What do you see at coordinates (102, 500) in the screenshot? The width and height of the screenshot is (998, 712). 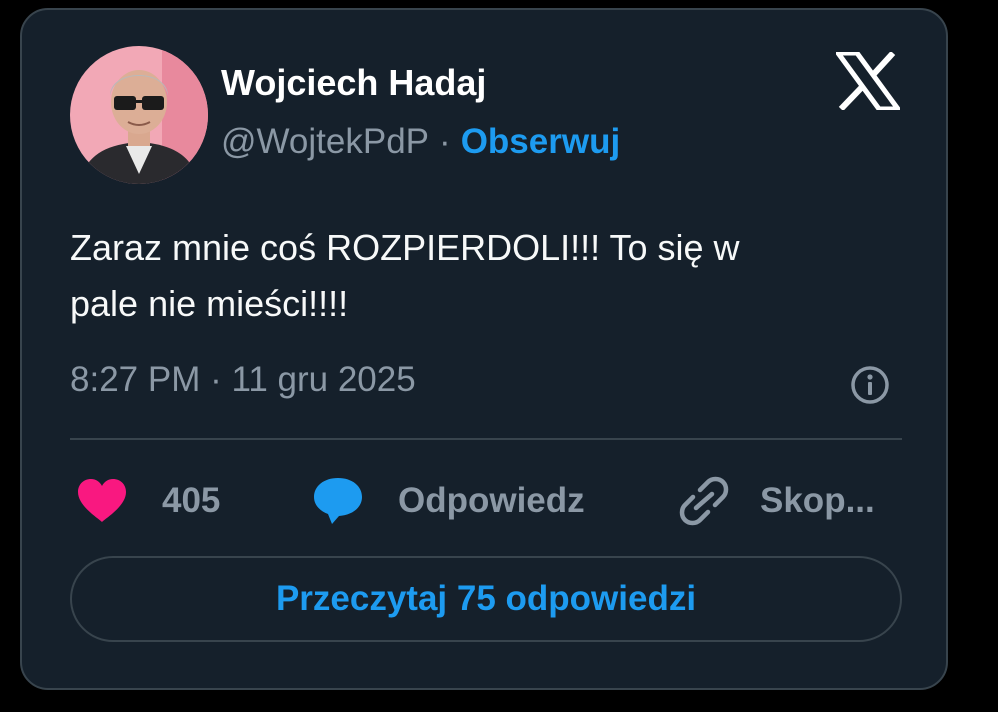 I see `heart-icon` at bounding box center [102, 500].